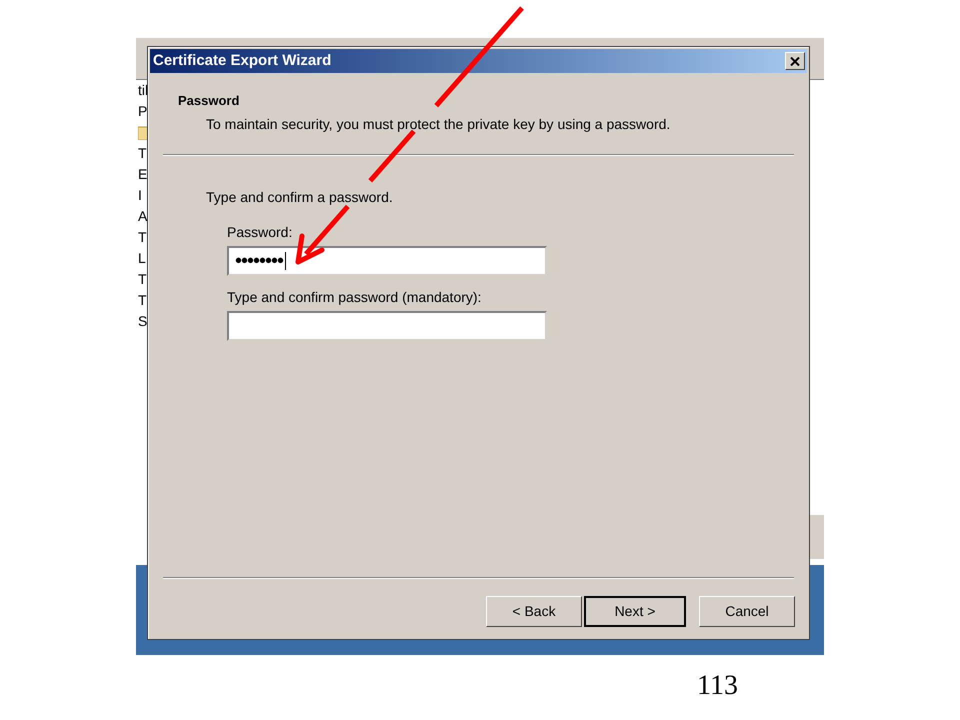 This screenshot has height=720, width=960. I want to click on password-field, so click(387, 325).